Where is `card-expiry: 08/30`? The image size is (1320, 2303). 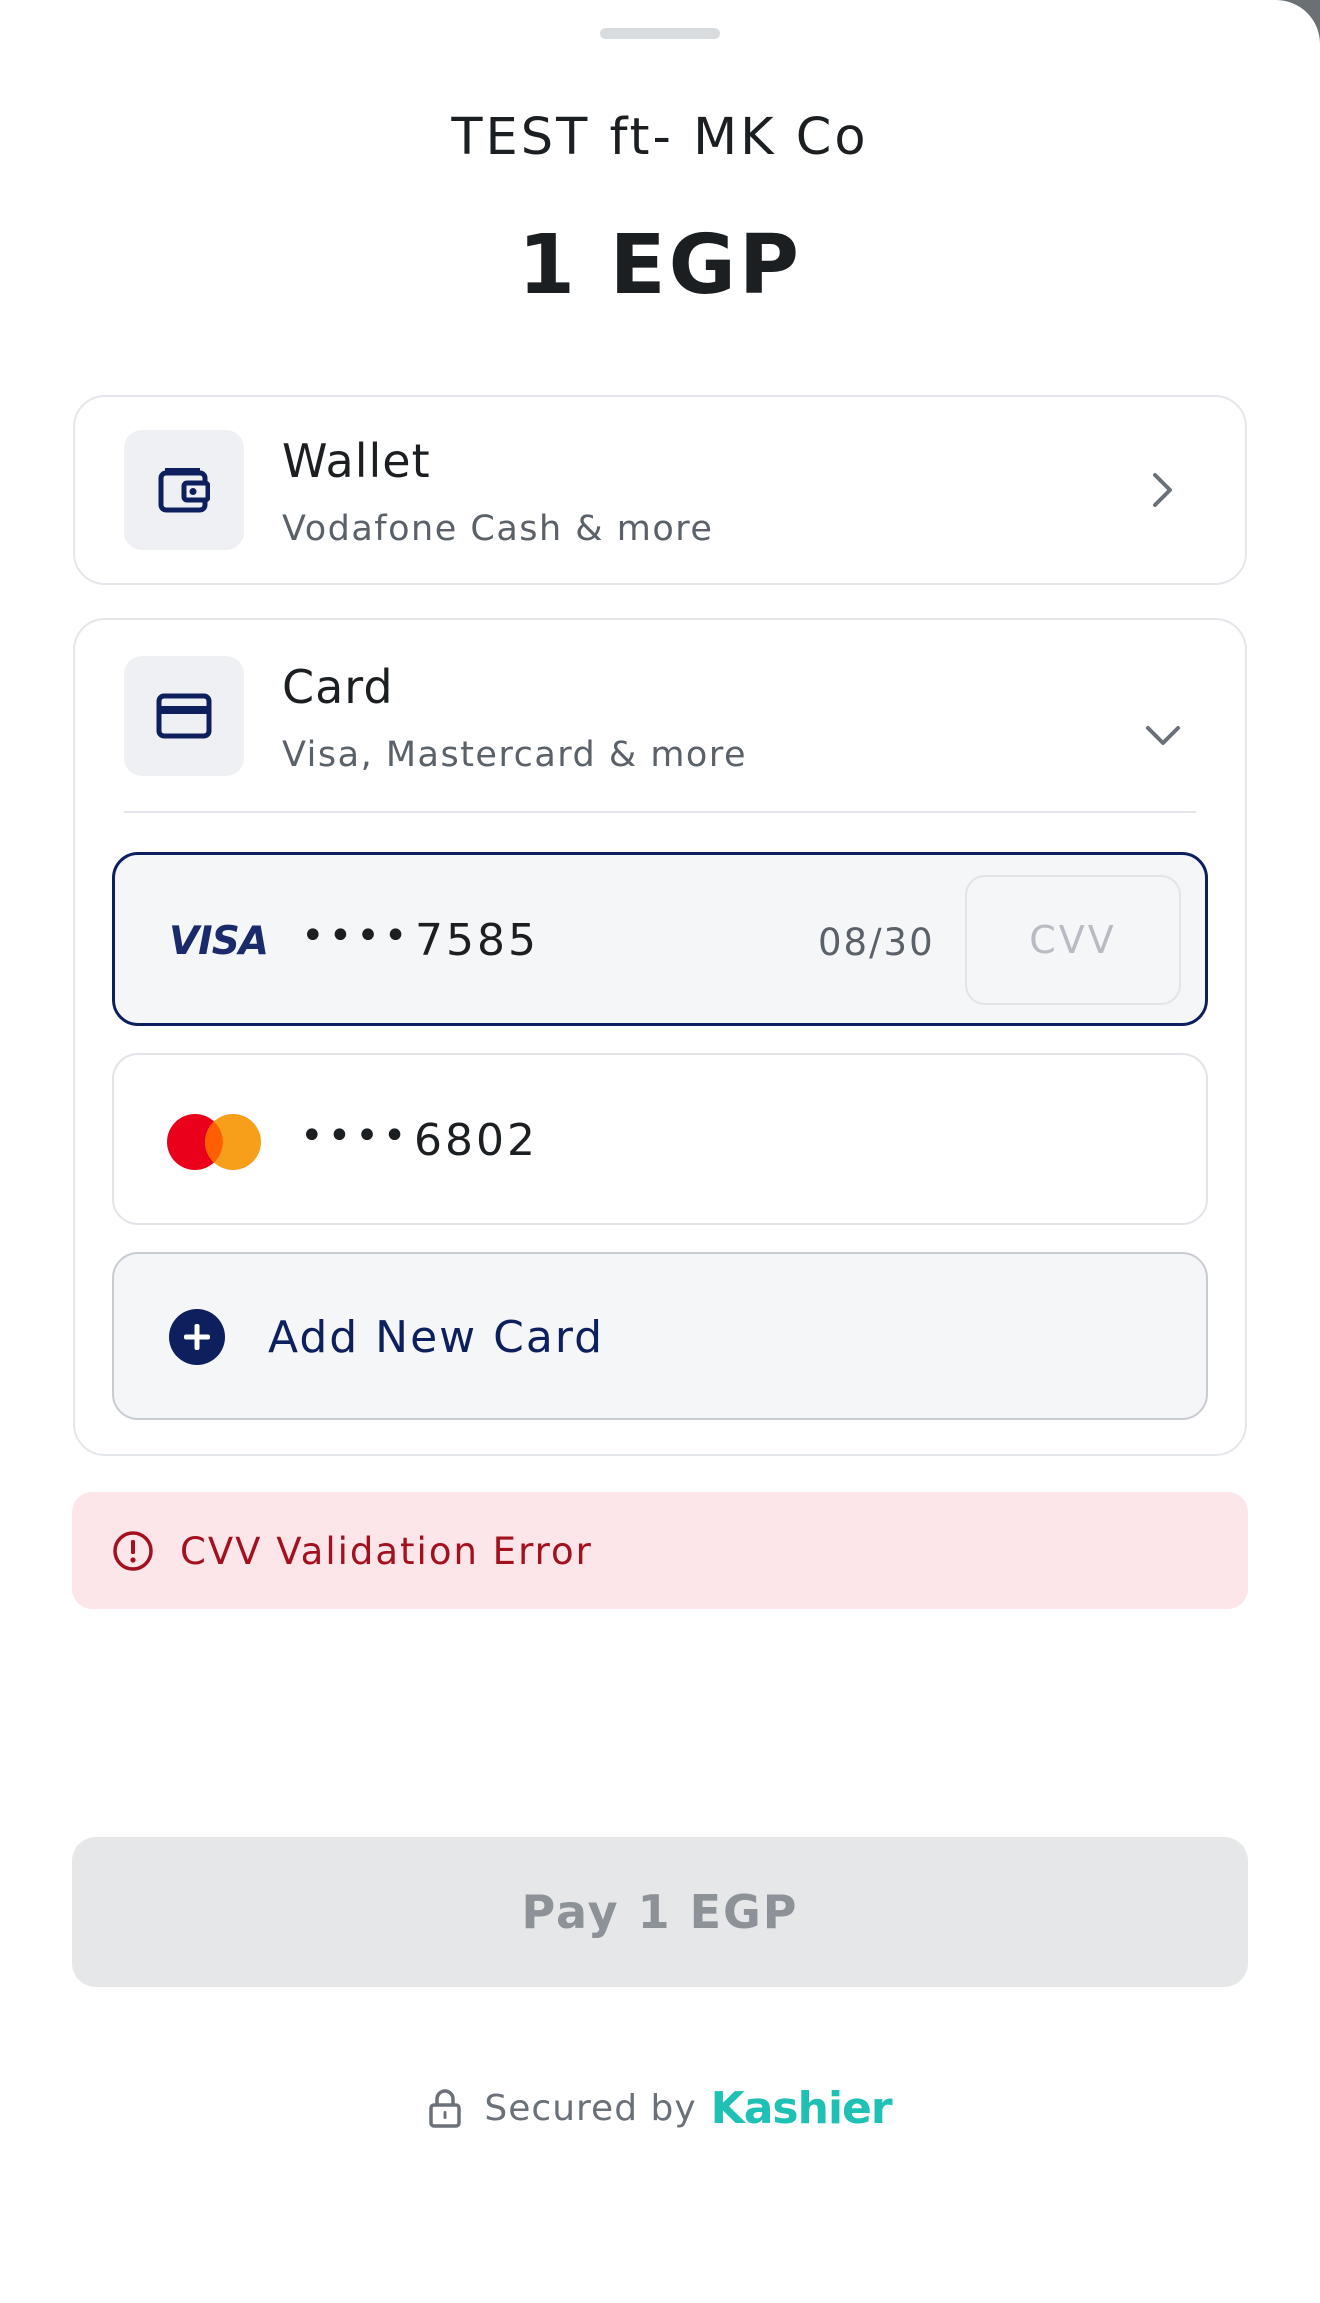 card-expiry: 08/30 is located at coordinates (876, 942).